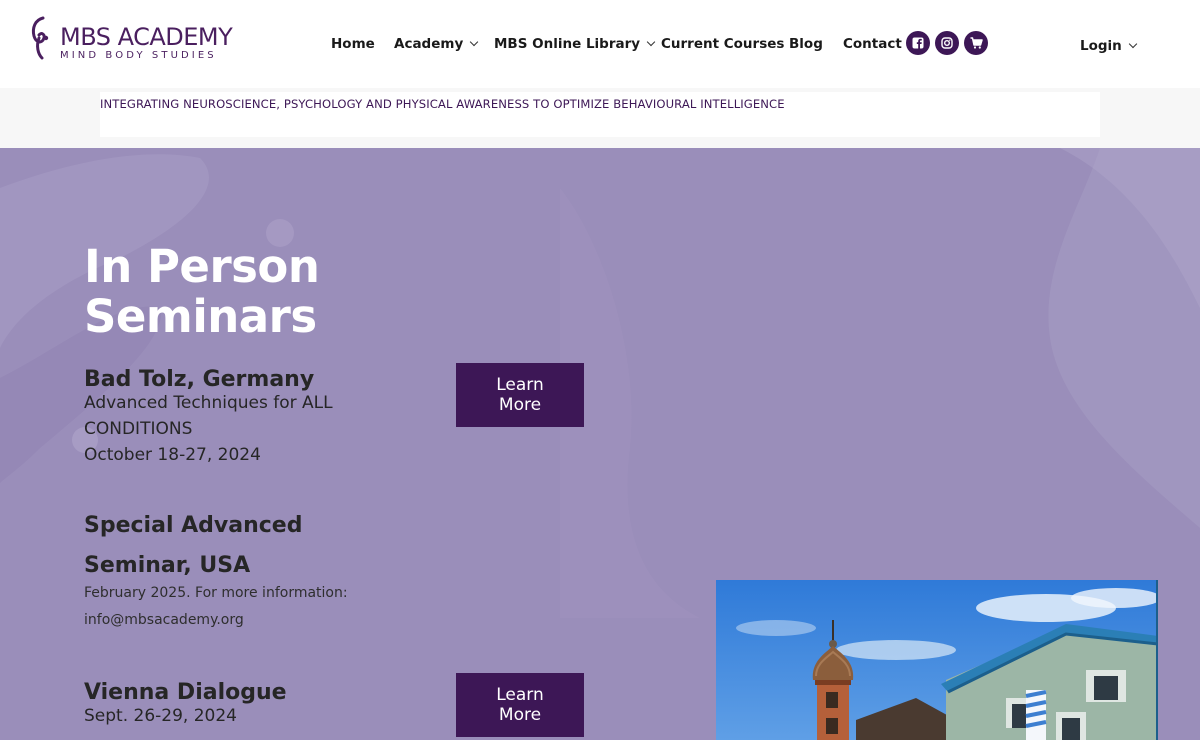  I want to click on seminar-usa-title: Special Advanced Seminar, USA, so click(193, 546).